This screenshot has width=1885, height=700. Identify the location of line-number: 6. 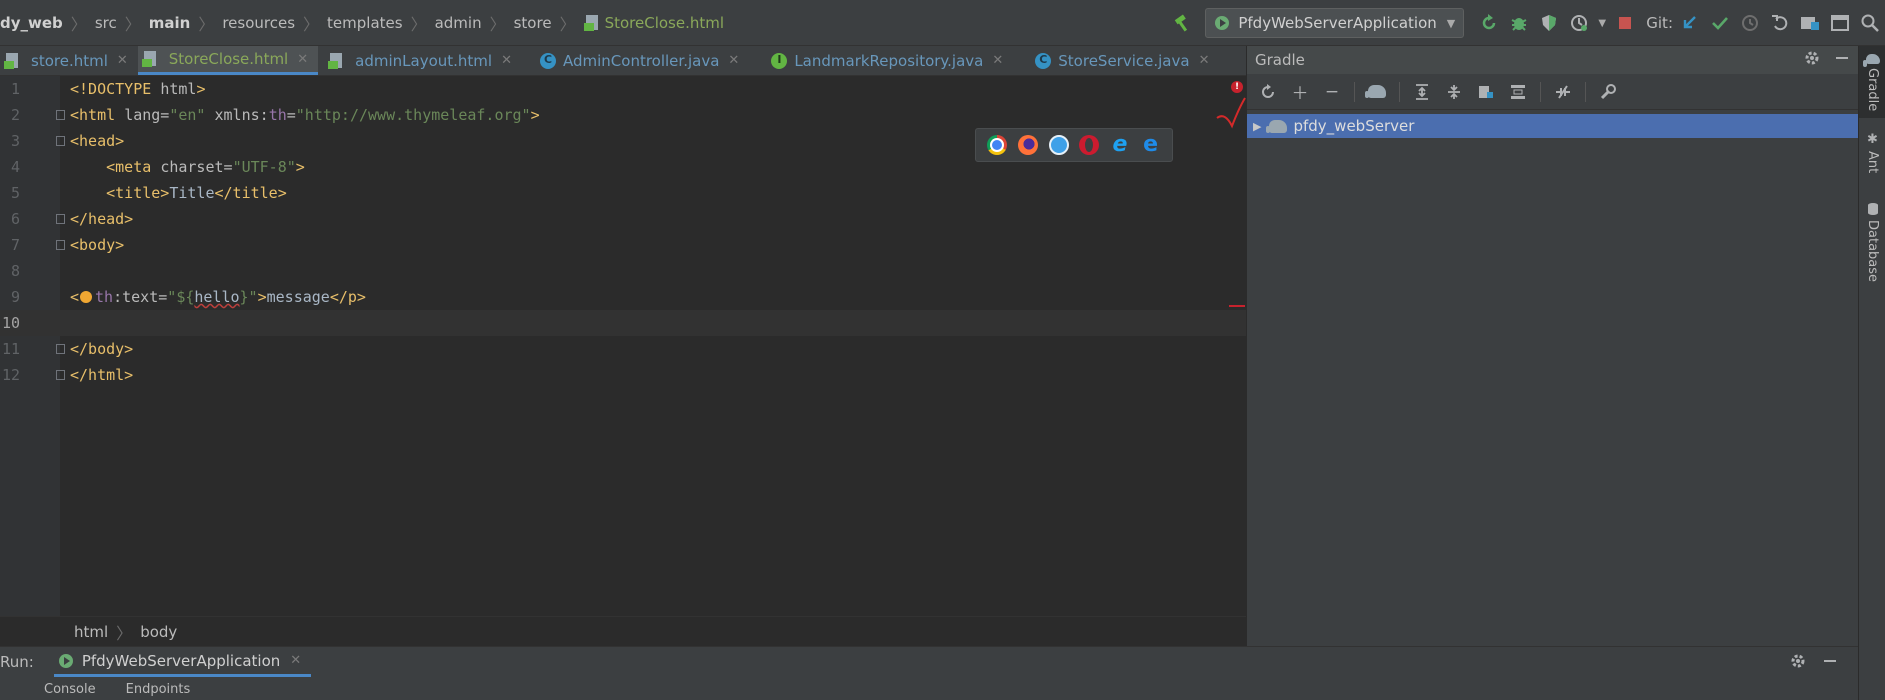
(15, 219).